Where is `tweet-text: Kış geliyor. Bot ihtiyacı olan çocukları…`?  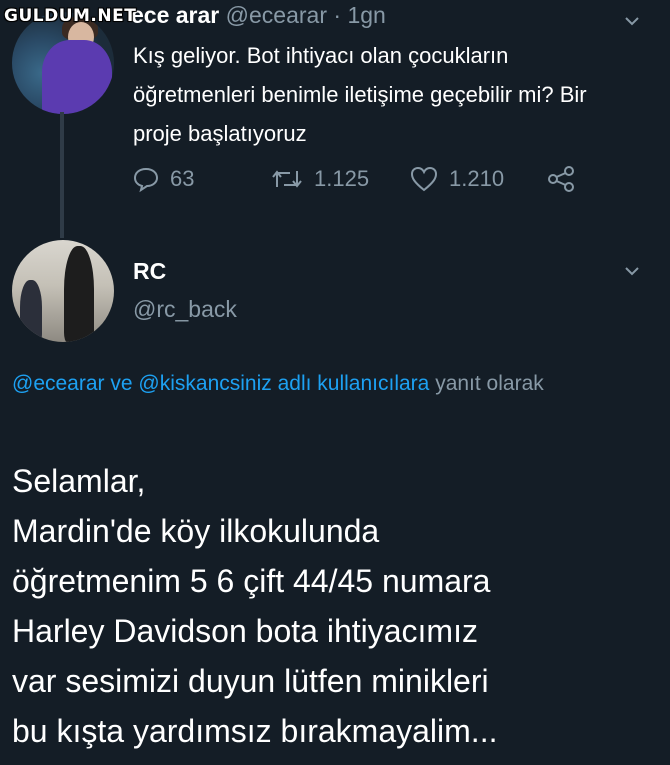
tweet-text: Kış geliyor. Bot ihtiyacı olan çocukları… is located at coordinates (360, 94).